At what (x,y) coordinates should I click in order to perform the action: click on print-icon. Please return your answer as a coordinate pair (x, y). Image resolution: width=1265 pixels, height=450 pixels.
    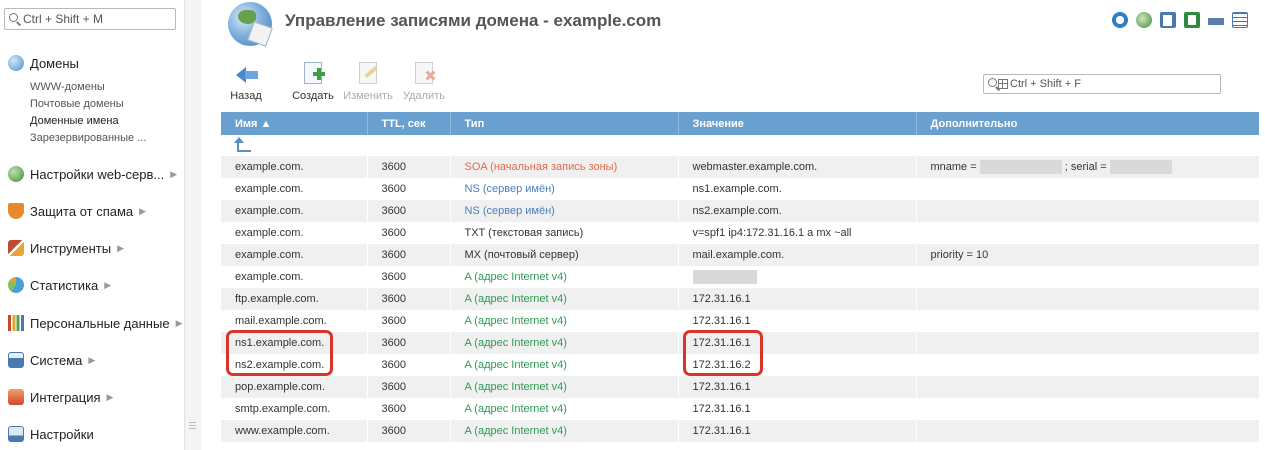
    Looking at the image, I should click on (1216, 20).